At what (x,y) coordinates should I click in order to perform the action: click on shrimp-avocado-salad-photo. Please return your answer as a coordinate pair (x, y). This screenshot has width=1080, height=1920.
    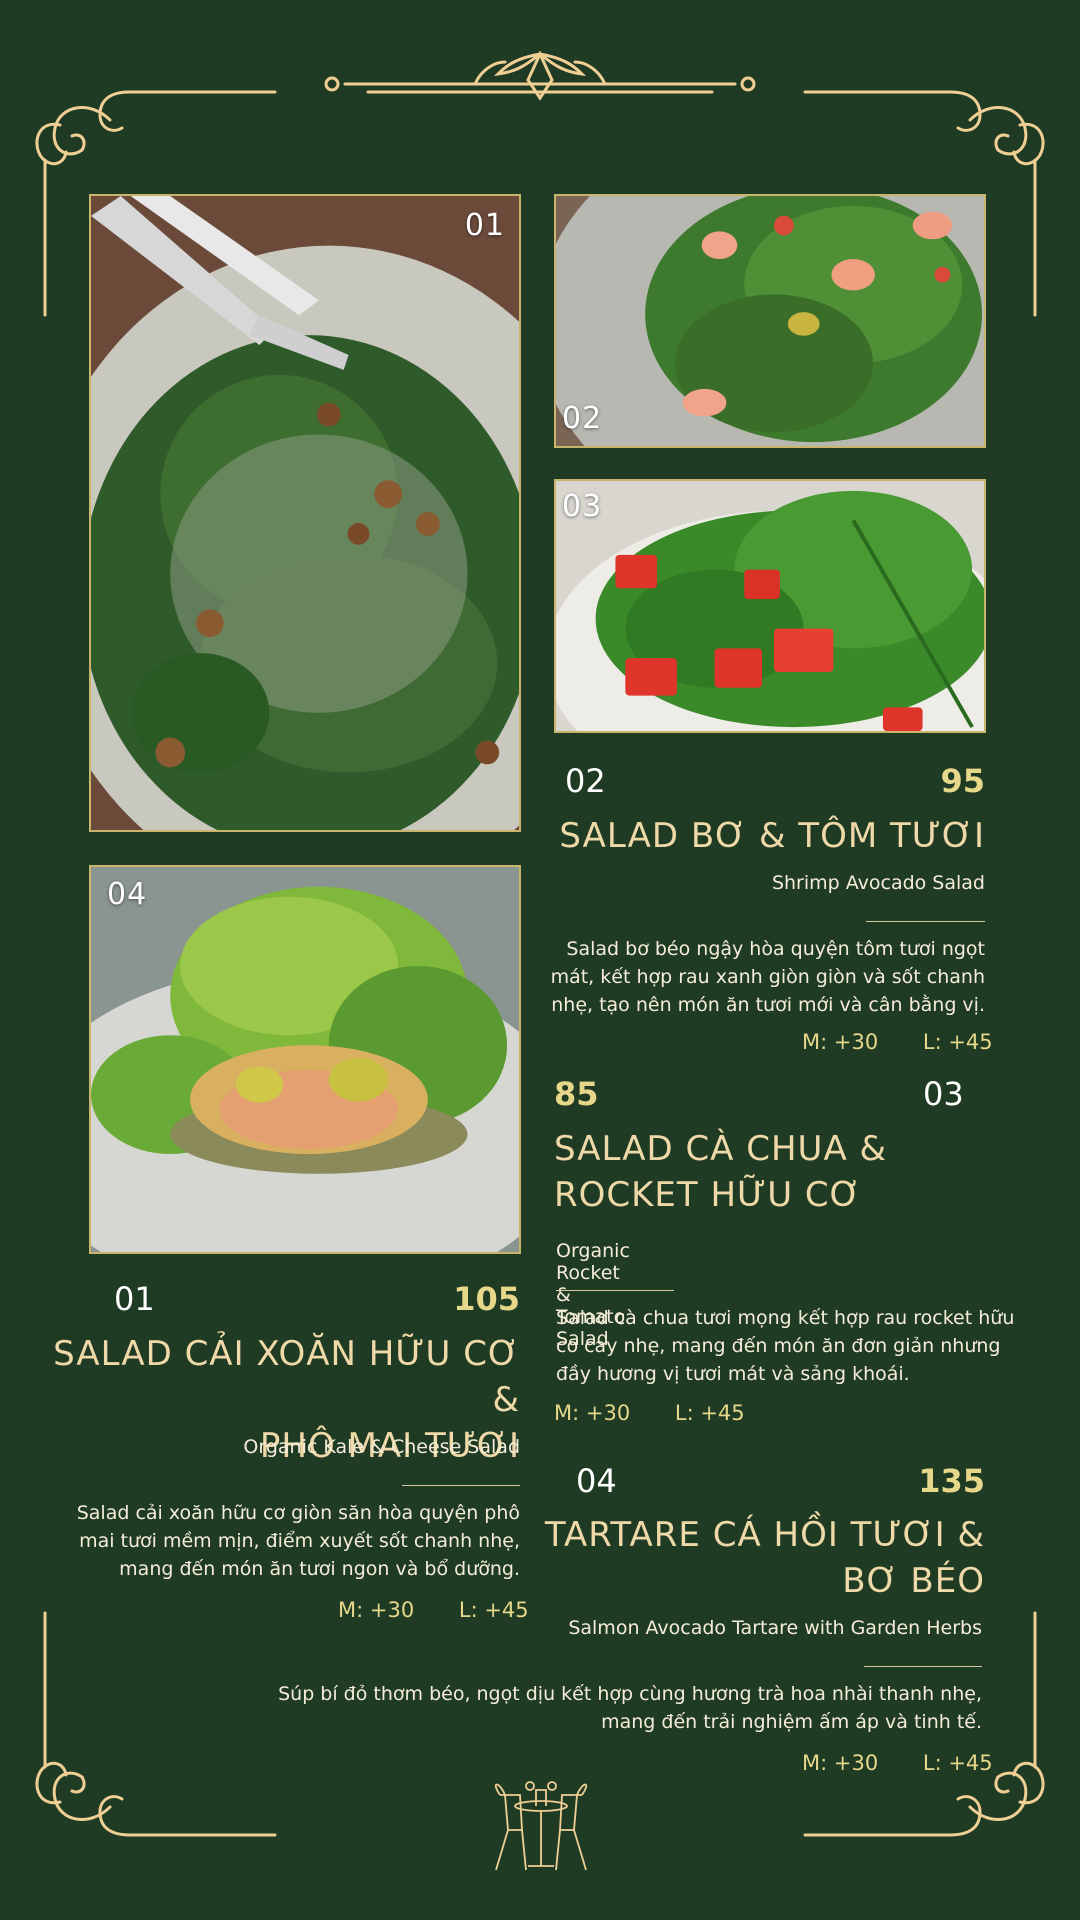
    Looking at the image, I should click on (770, 321).